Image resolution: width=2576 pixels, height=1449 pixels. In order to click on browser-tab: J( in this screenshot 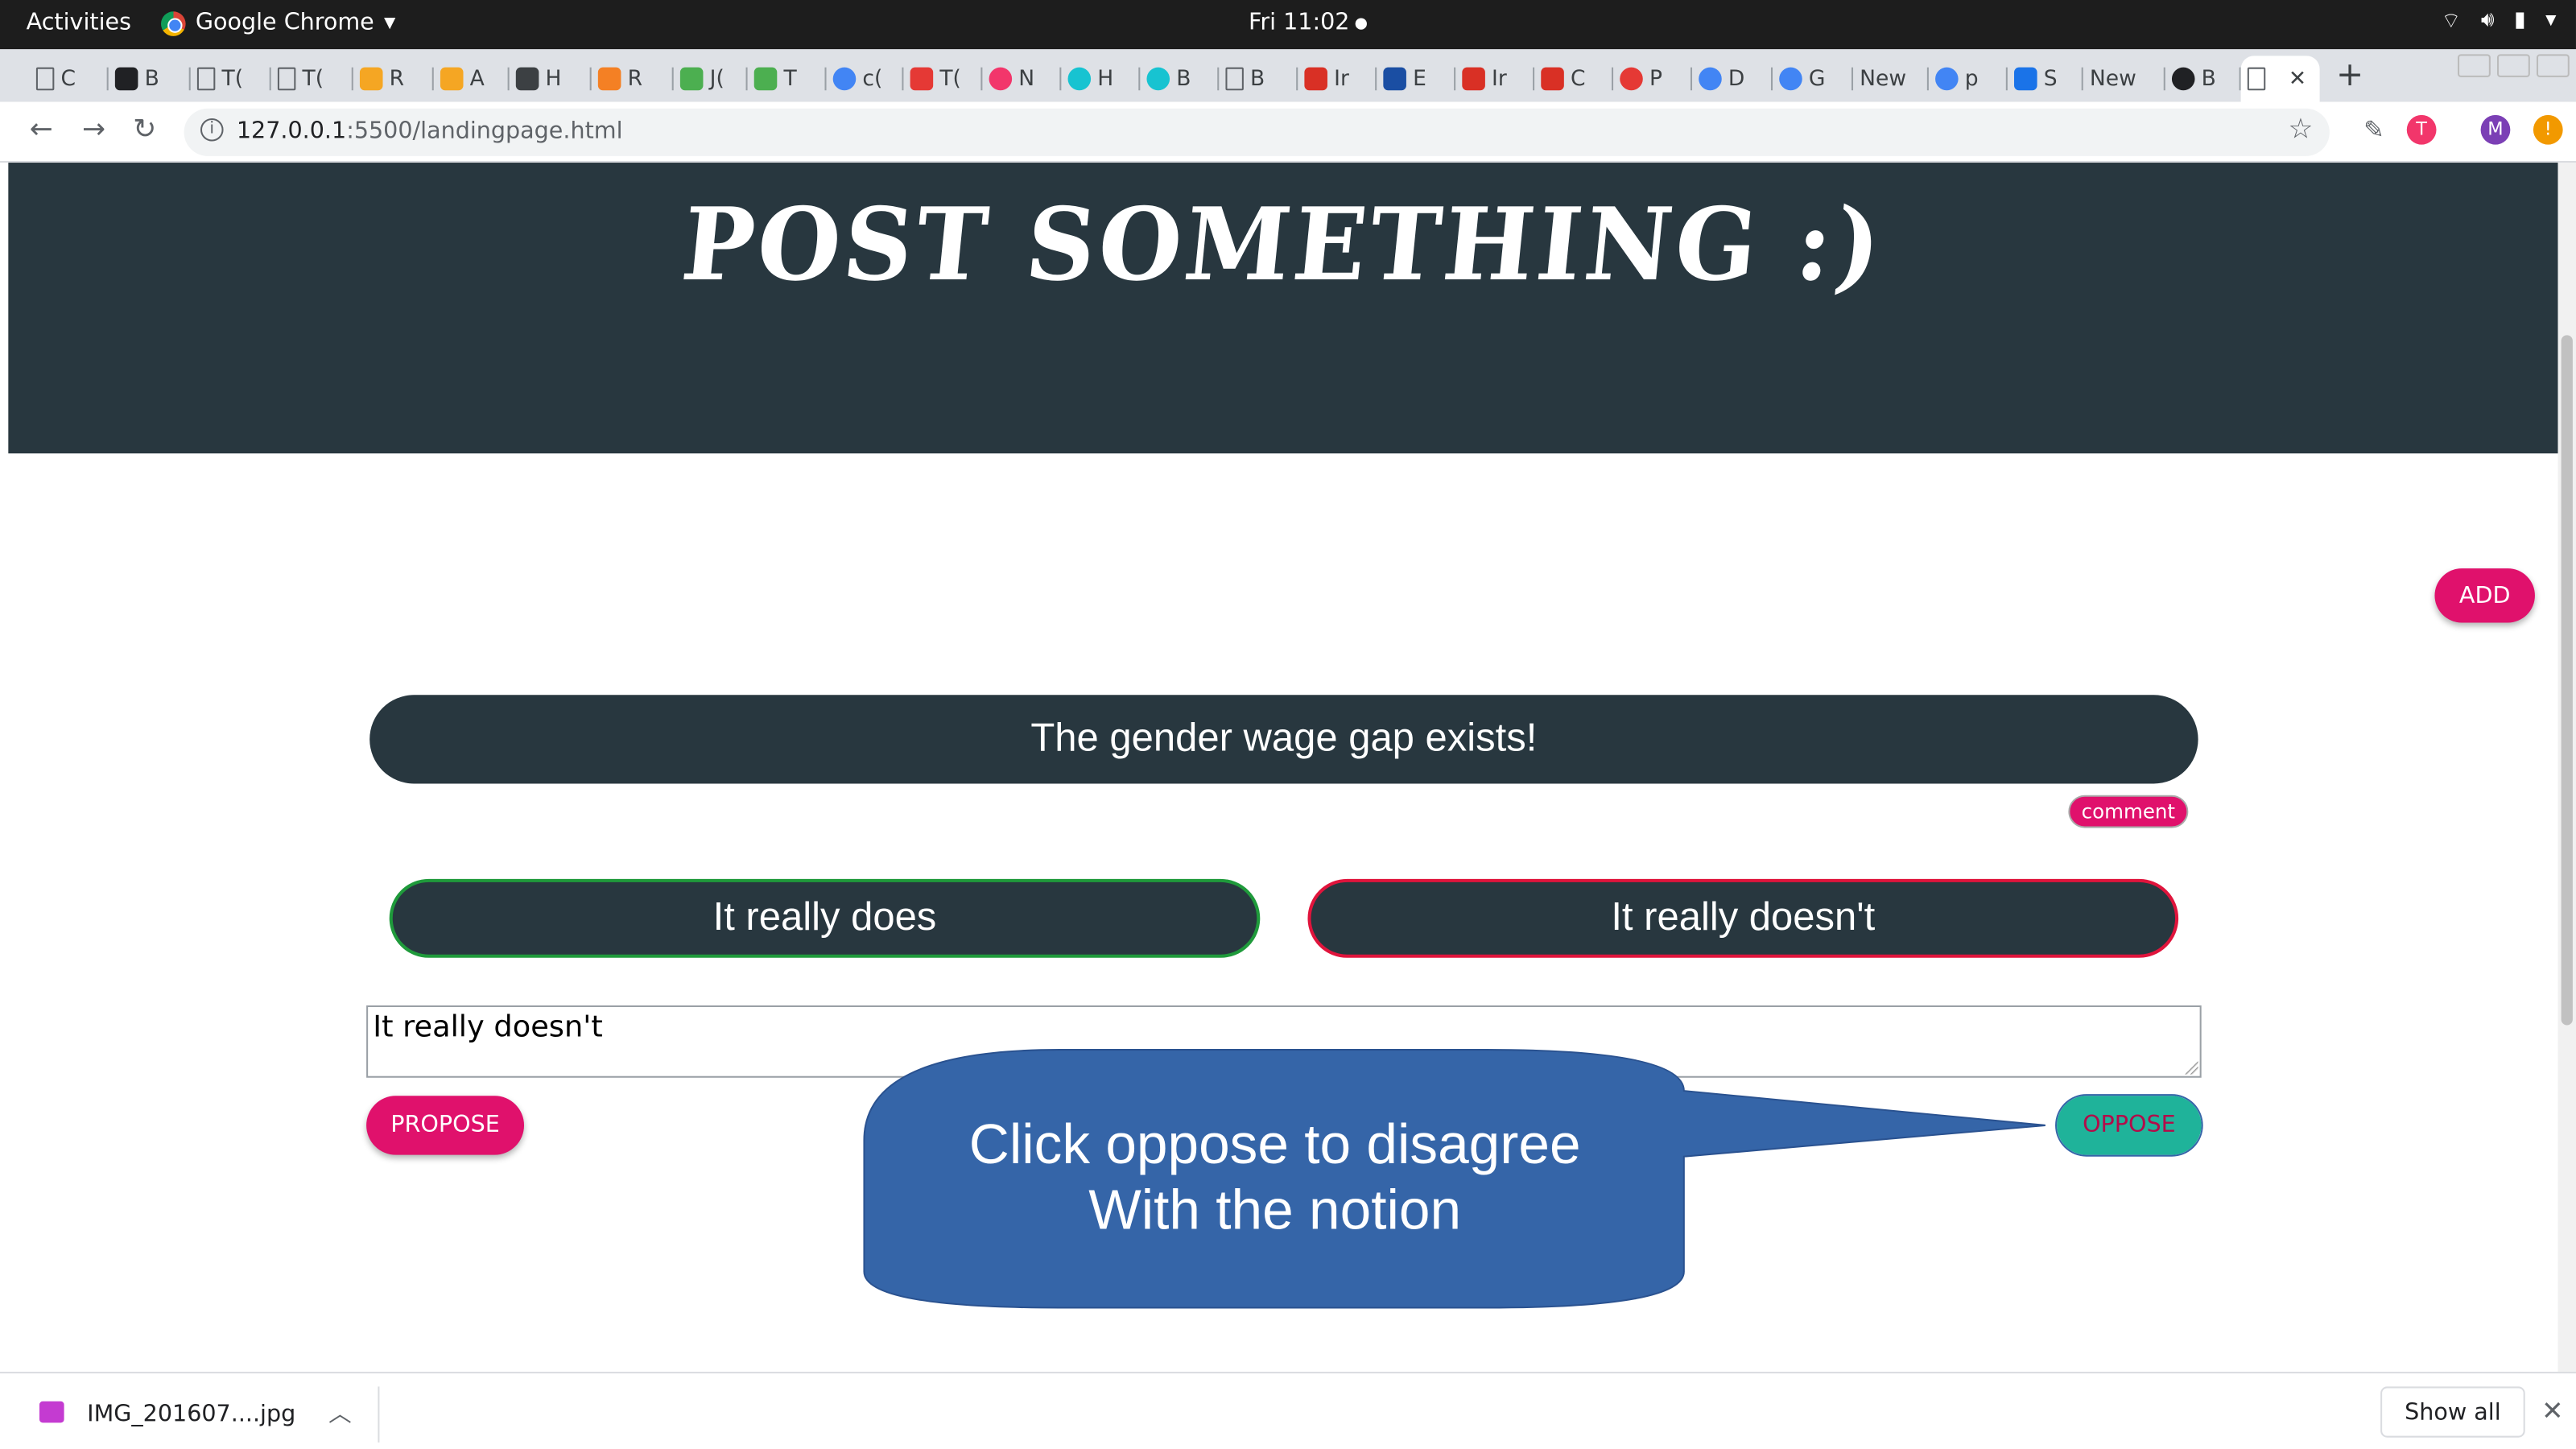, I will do `click(711, 78)`.